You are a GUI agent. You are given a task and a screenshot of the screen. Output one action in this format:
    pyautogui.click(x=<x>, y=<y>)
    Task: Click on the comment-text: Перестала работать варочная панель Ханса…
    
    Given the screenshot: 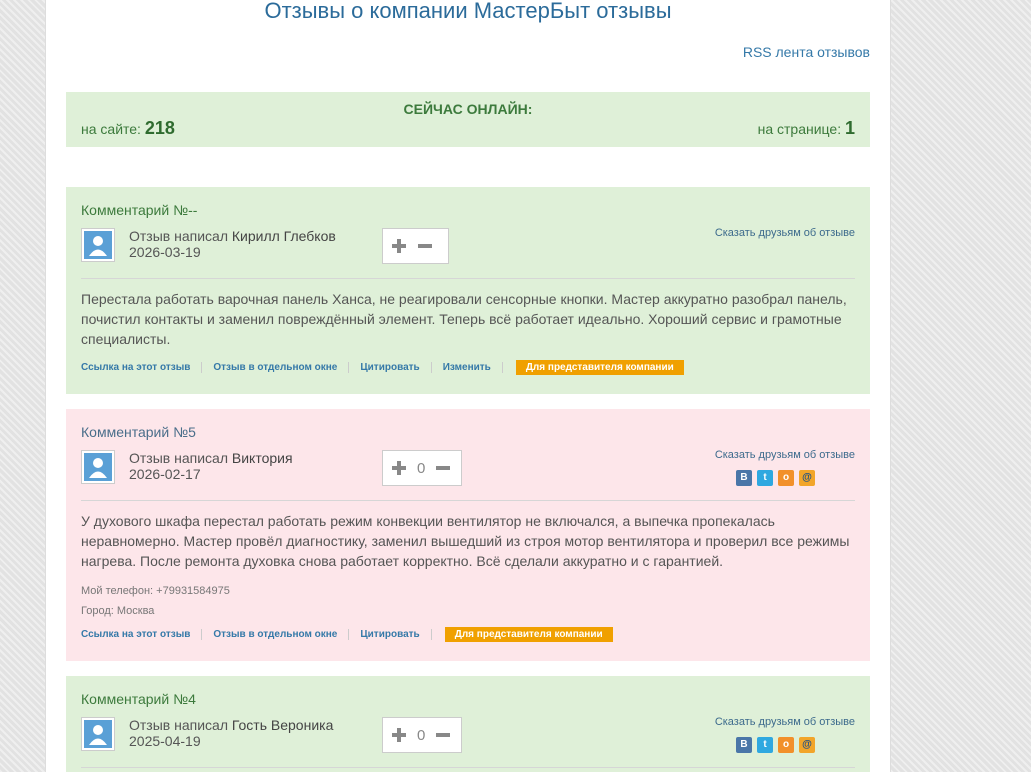 What is the action you would take?
    pyautogui.click(x=464, y=319)
    